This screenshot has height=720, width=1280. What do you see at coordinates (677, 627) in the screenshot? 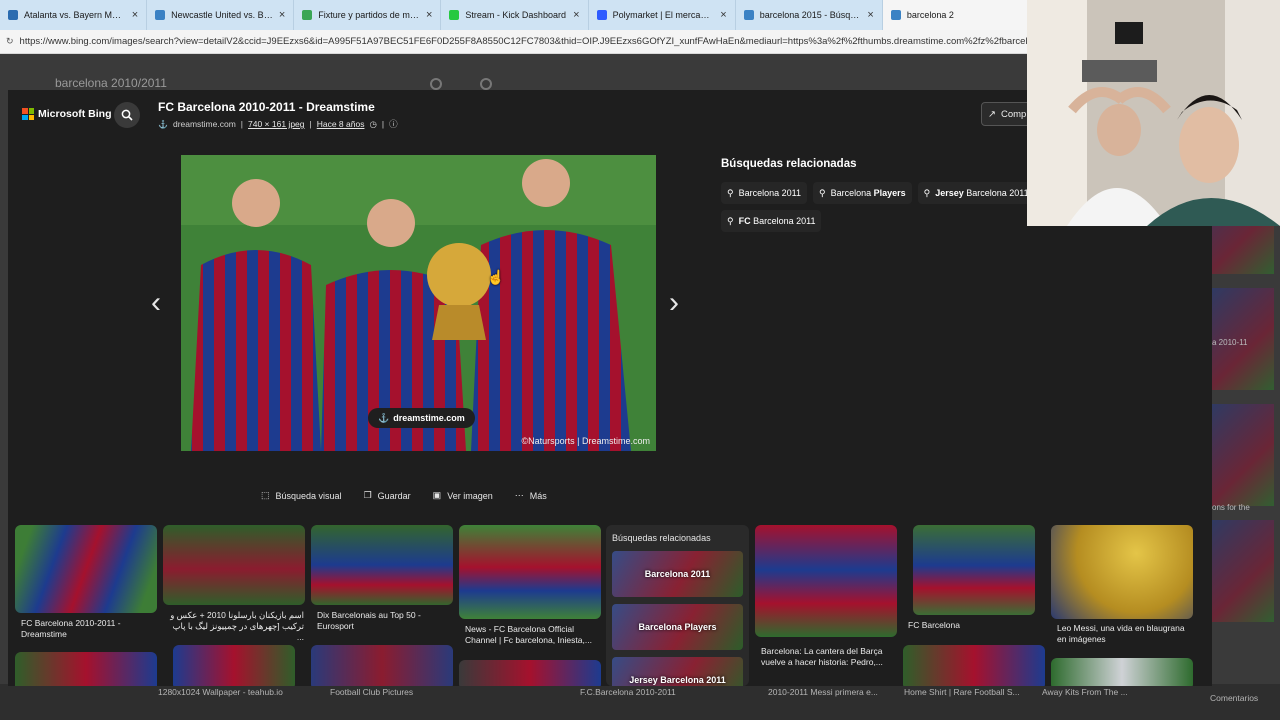
I see `related-box-item: Barcelona Players` at bounding box center [677, 627].